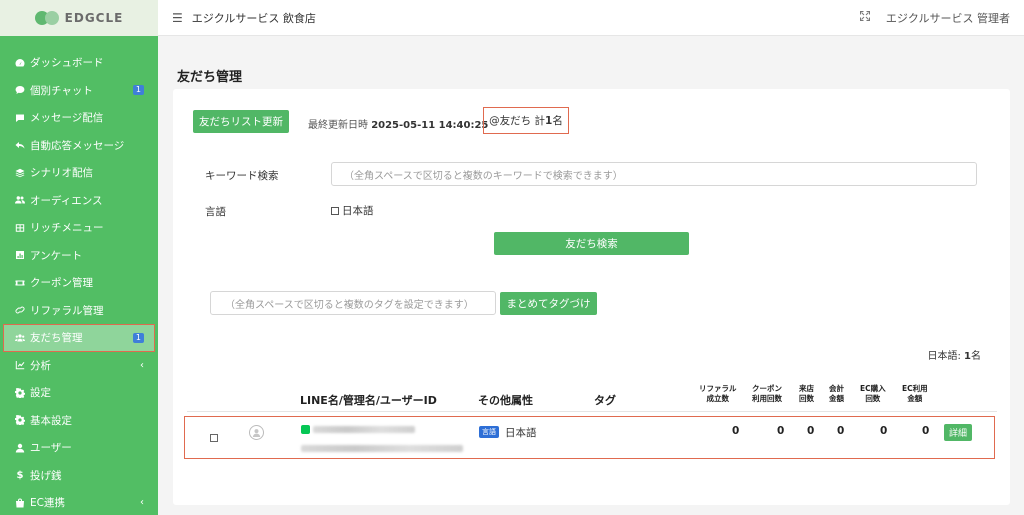 The image size is (1024, 515). I want to click on dollar-icon: $, so click(20, 475).